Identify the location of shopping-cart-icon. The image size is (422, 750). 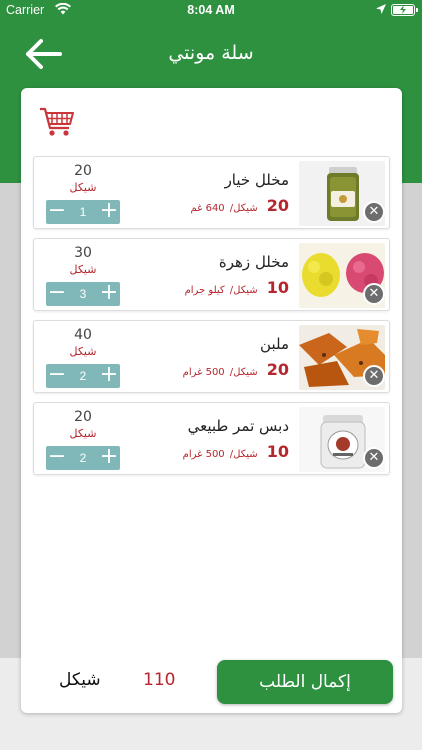
(57, 121).